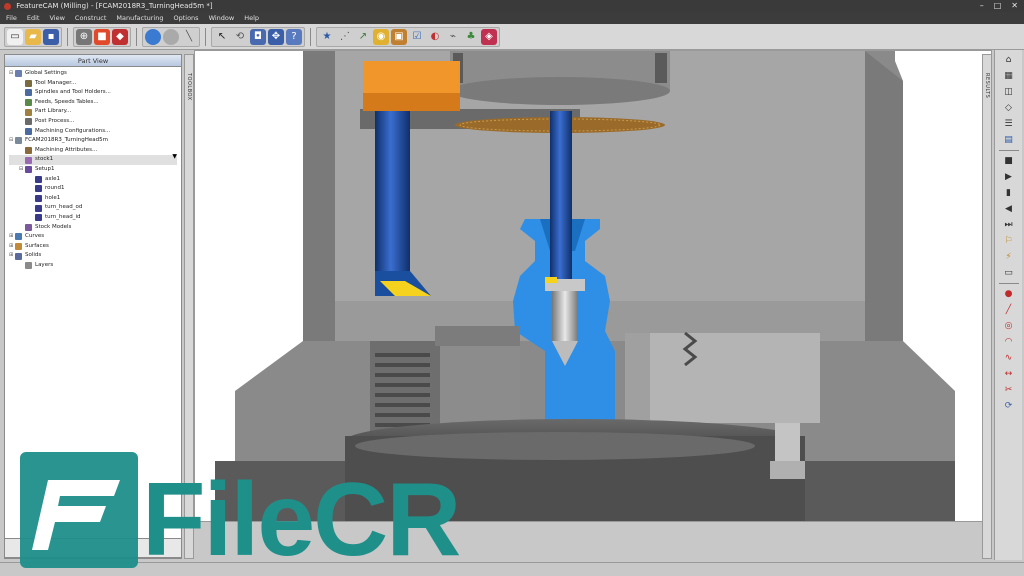 The image size is (1024, 576). Describe the element at coordinates (1009, 60) in the screenshot. I see `home-icon: ⌂` at that location.